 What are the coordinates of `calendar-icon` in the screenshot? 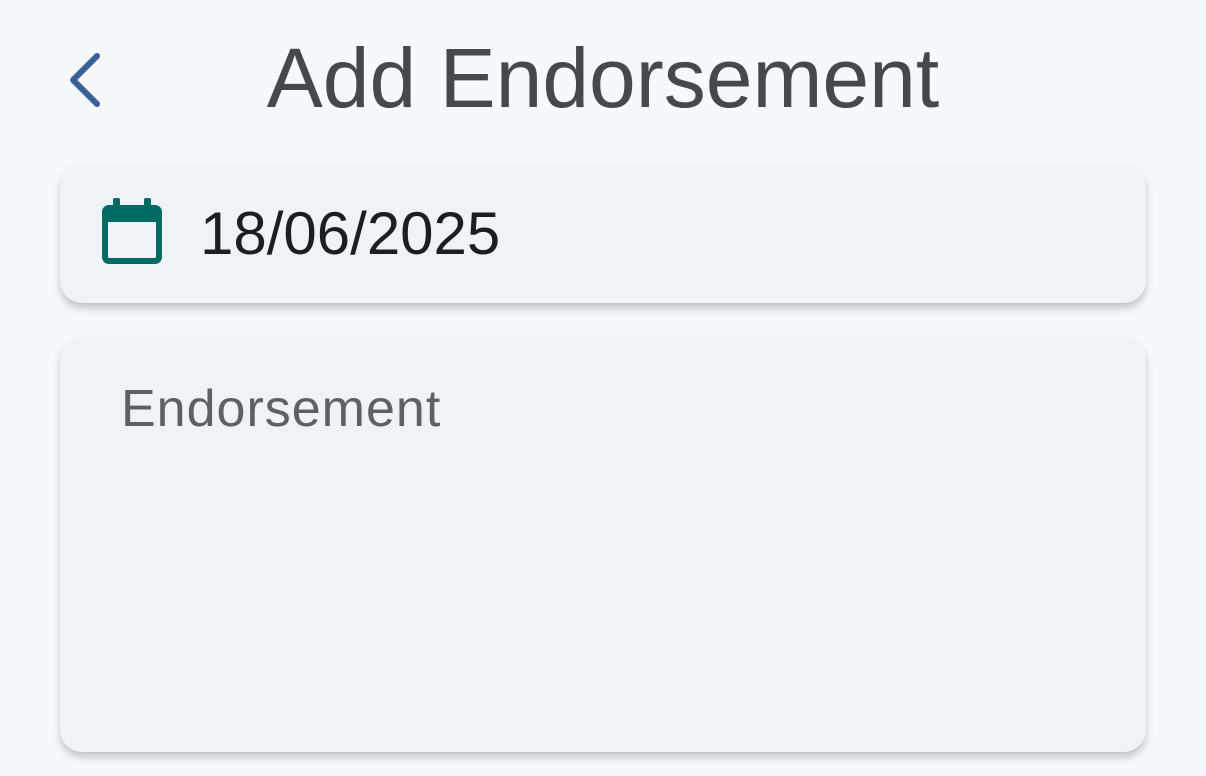 It's located at (132, 231).